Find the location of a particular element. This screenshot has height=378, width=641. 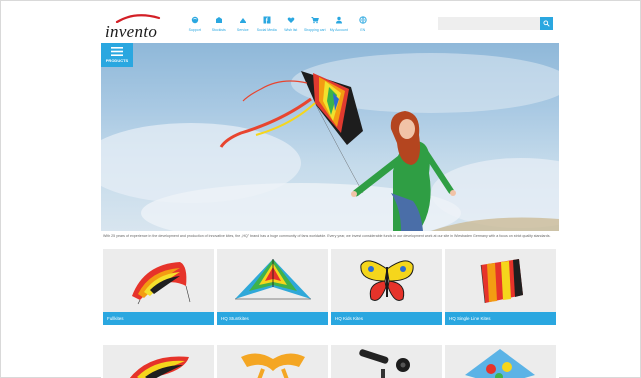

product-tile-fullkites: Fullkites is located at coordinates (158, 287).